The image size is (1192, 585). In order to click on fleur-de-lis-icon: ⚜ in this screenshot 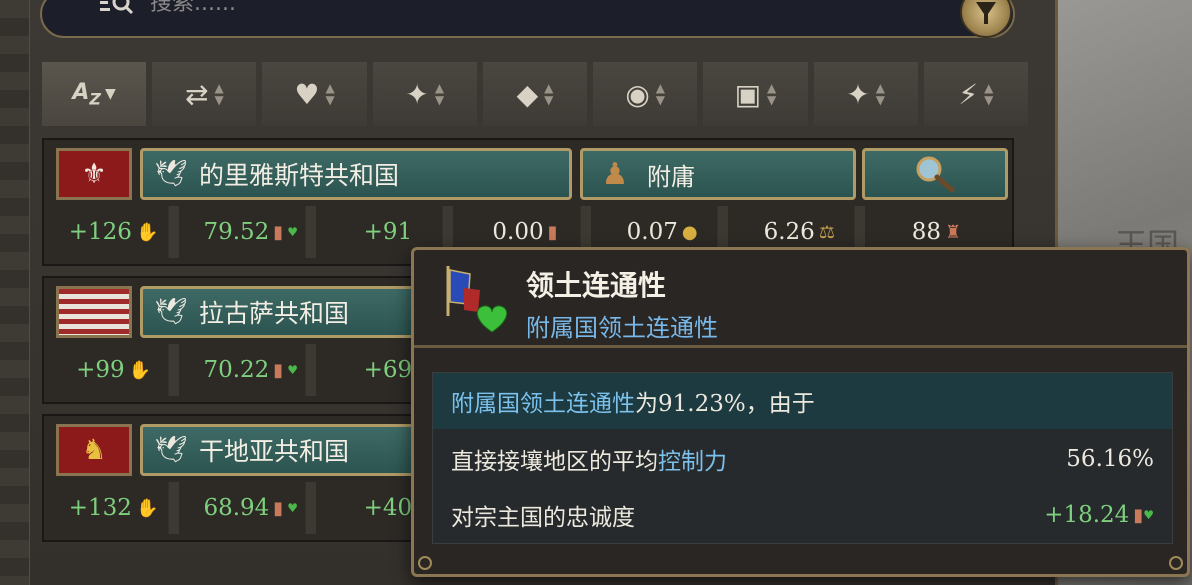, I will do `click(94, 173)`.